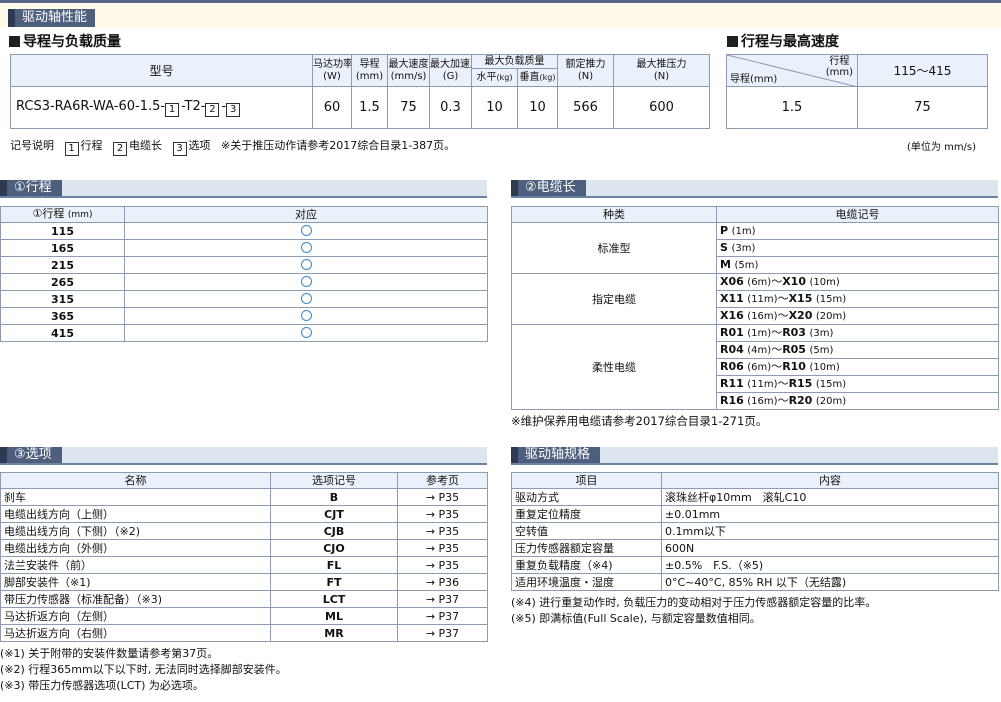  What do you see at coordinates (31, 455) in the screenshot?
I see `option-section-label: ③选项` at bounding box center [31, 455].